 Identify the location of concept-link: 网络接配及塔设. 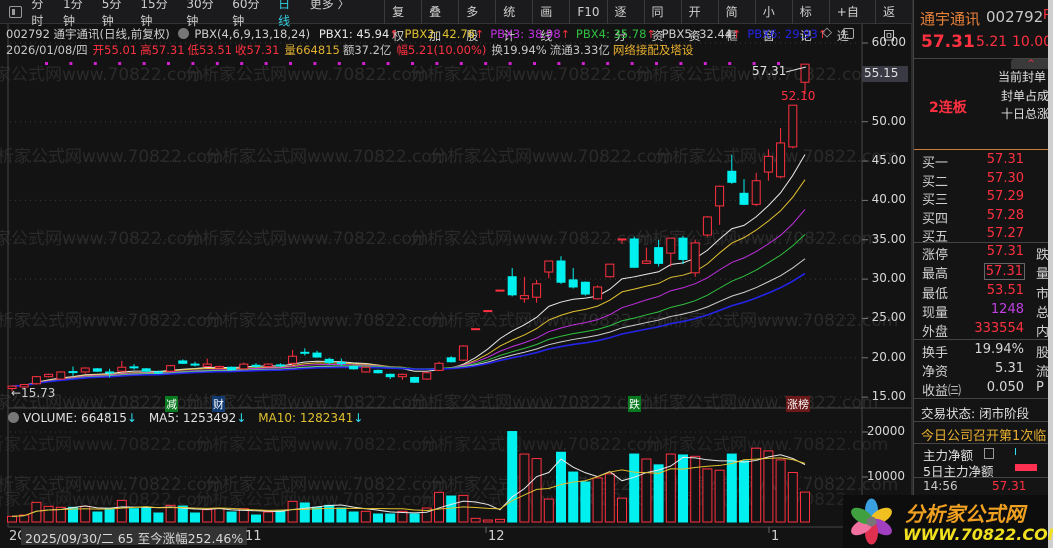
(653, 50).